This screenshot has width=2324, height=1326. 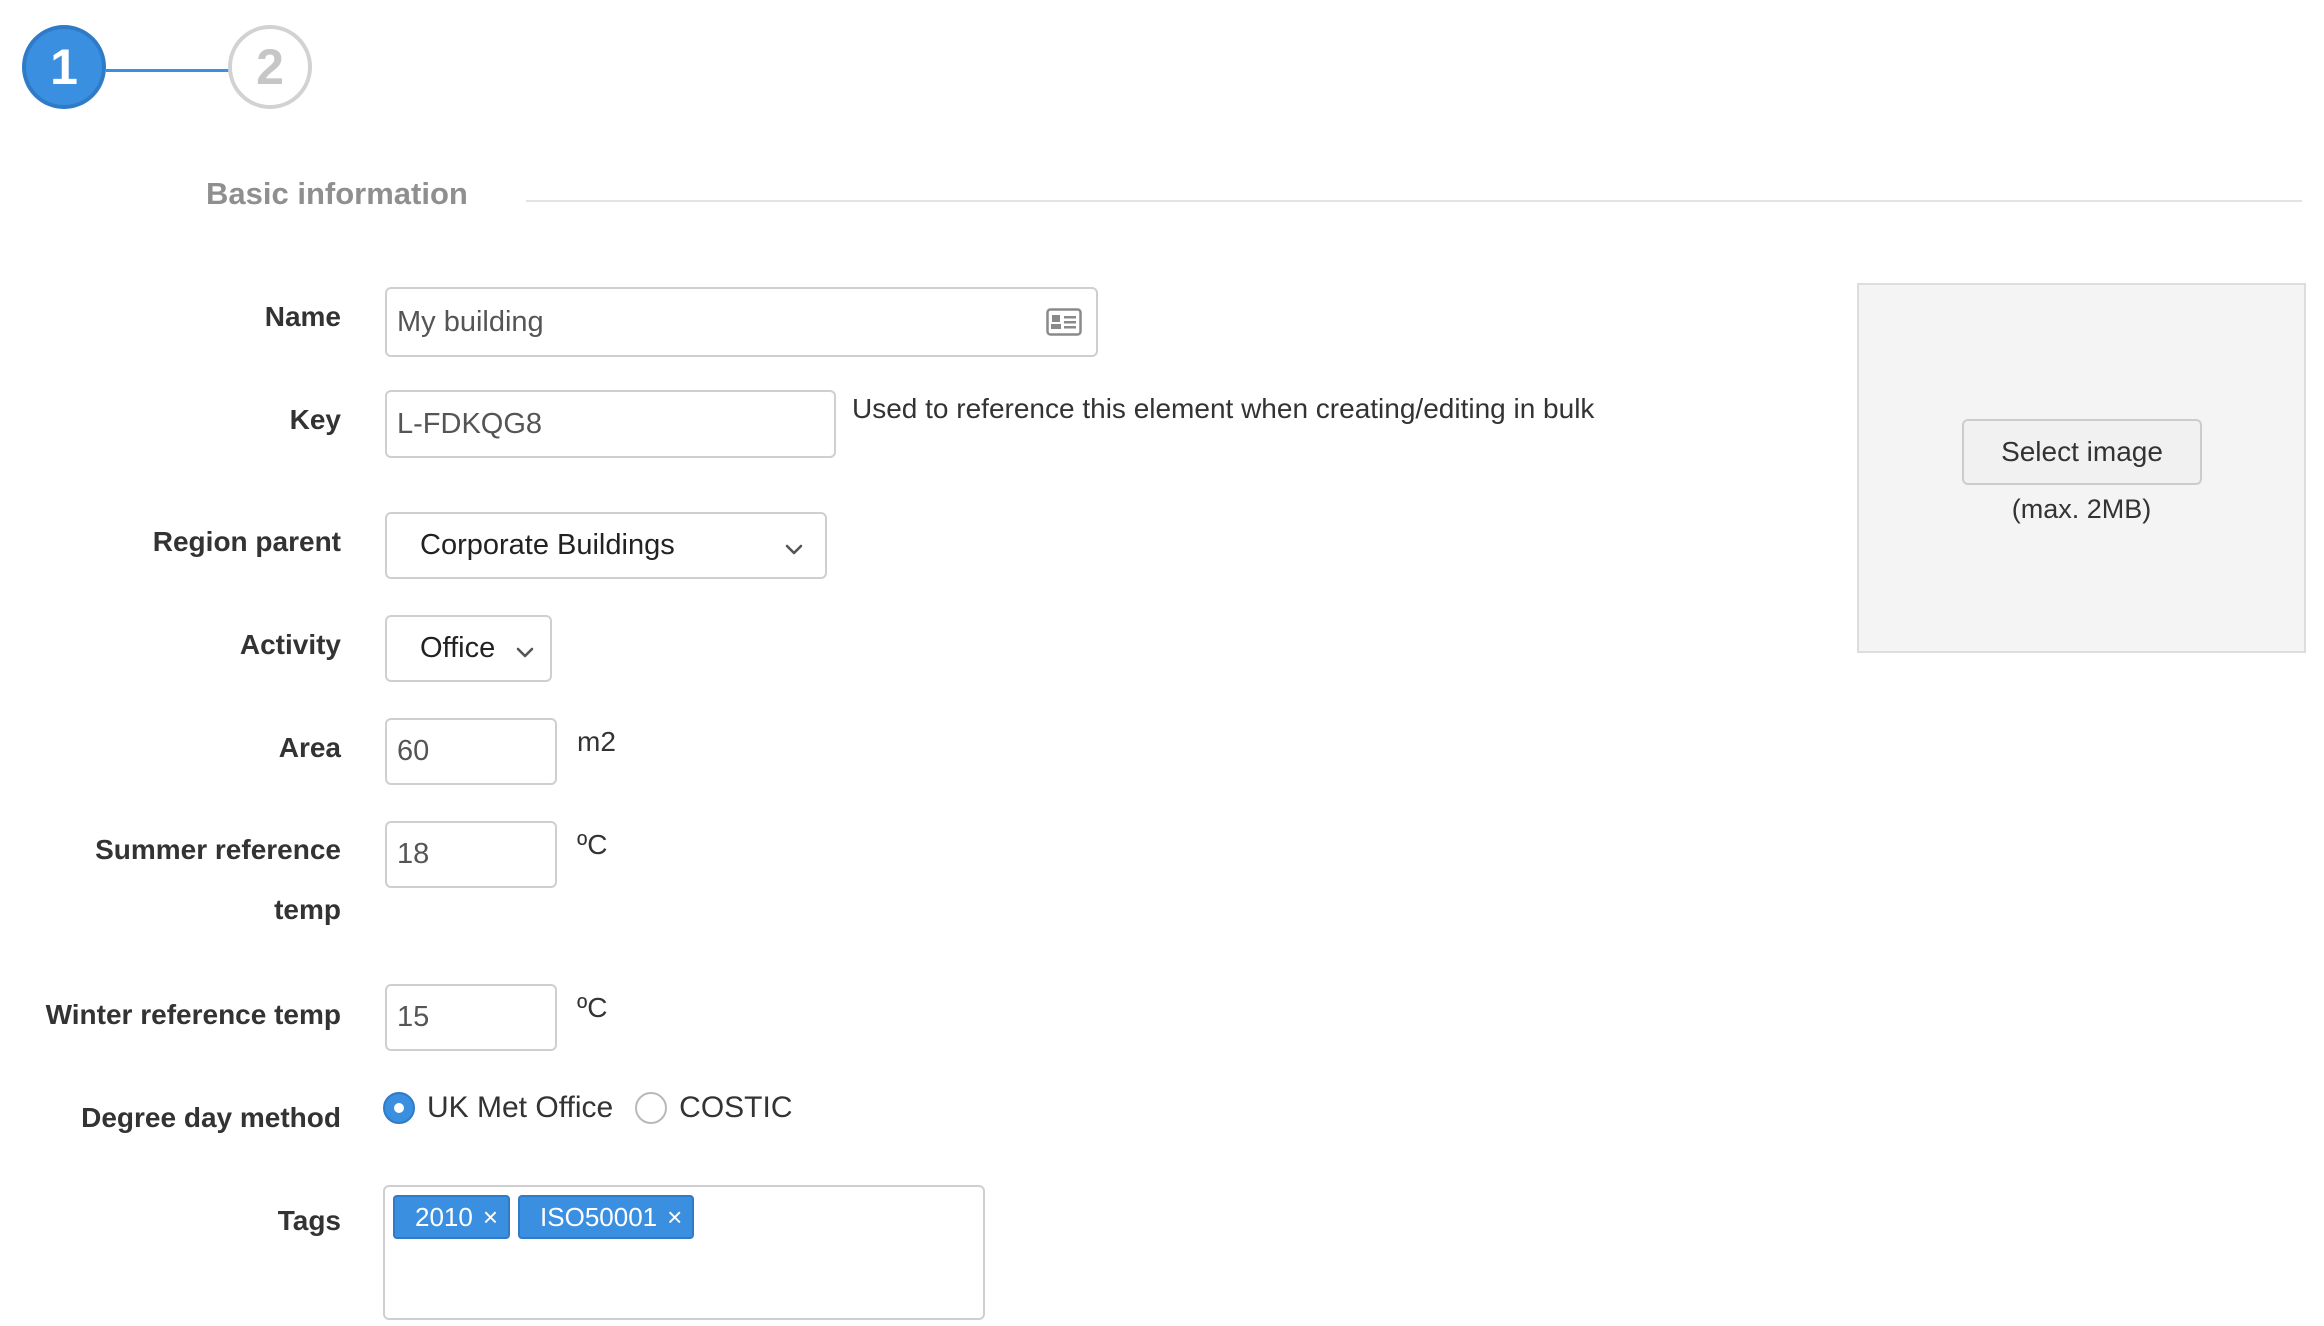 I want to click on contact-card-icon, so click(x=1064, y=322).